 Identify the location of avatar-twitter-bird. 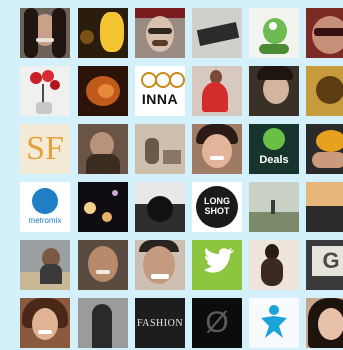
(217, 265).